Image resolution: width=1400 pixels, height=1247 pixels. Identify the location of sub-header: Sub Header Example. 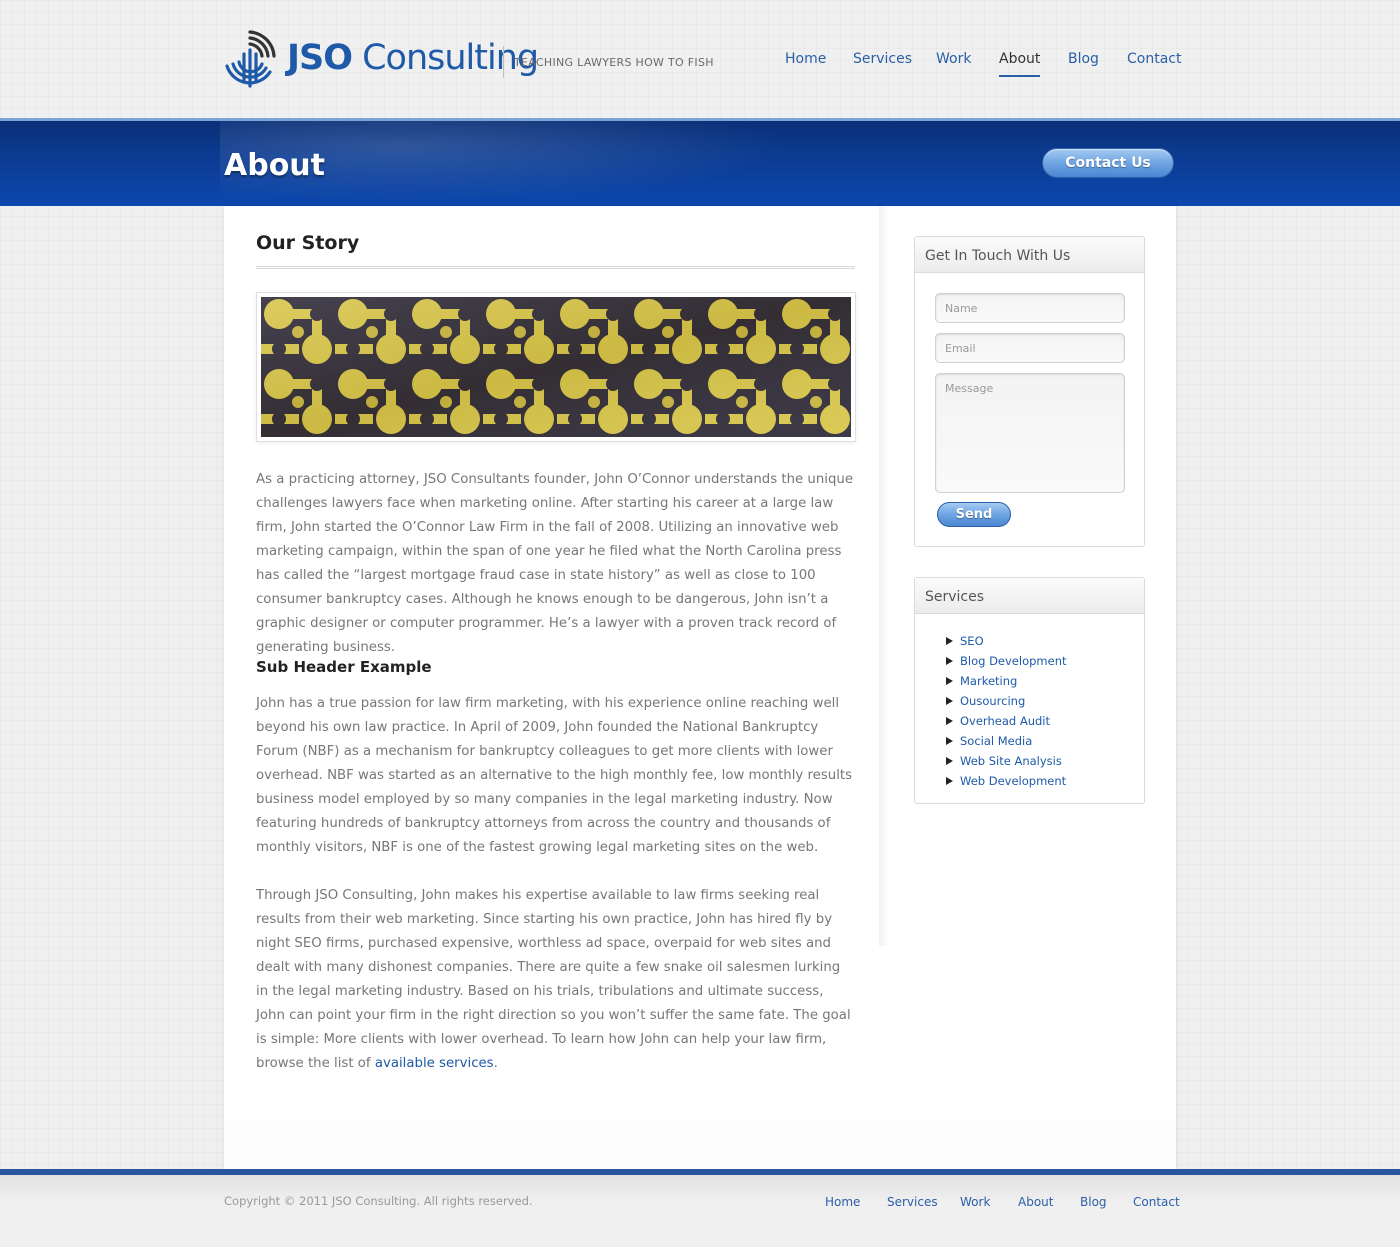
(344, 667).